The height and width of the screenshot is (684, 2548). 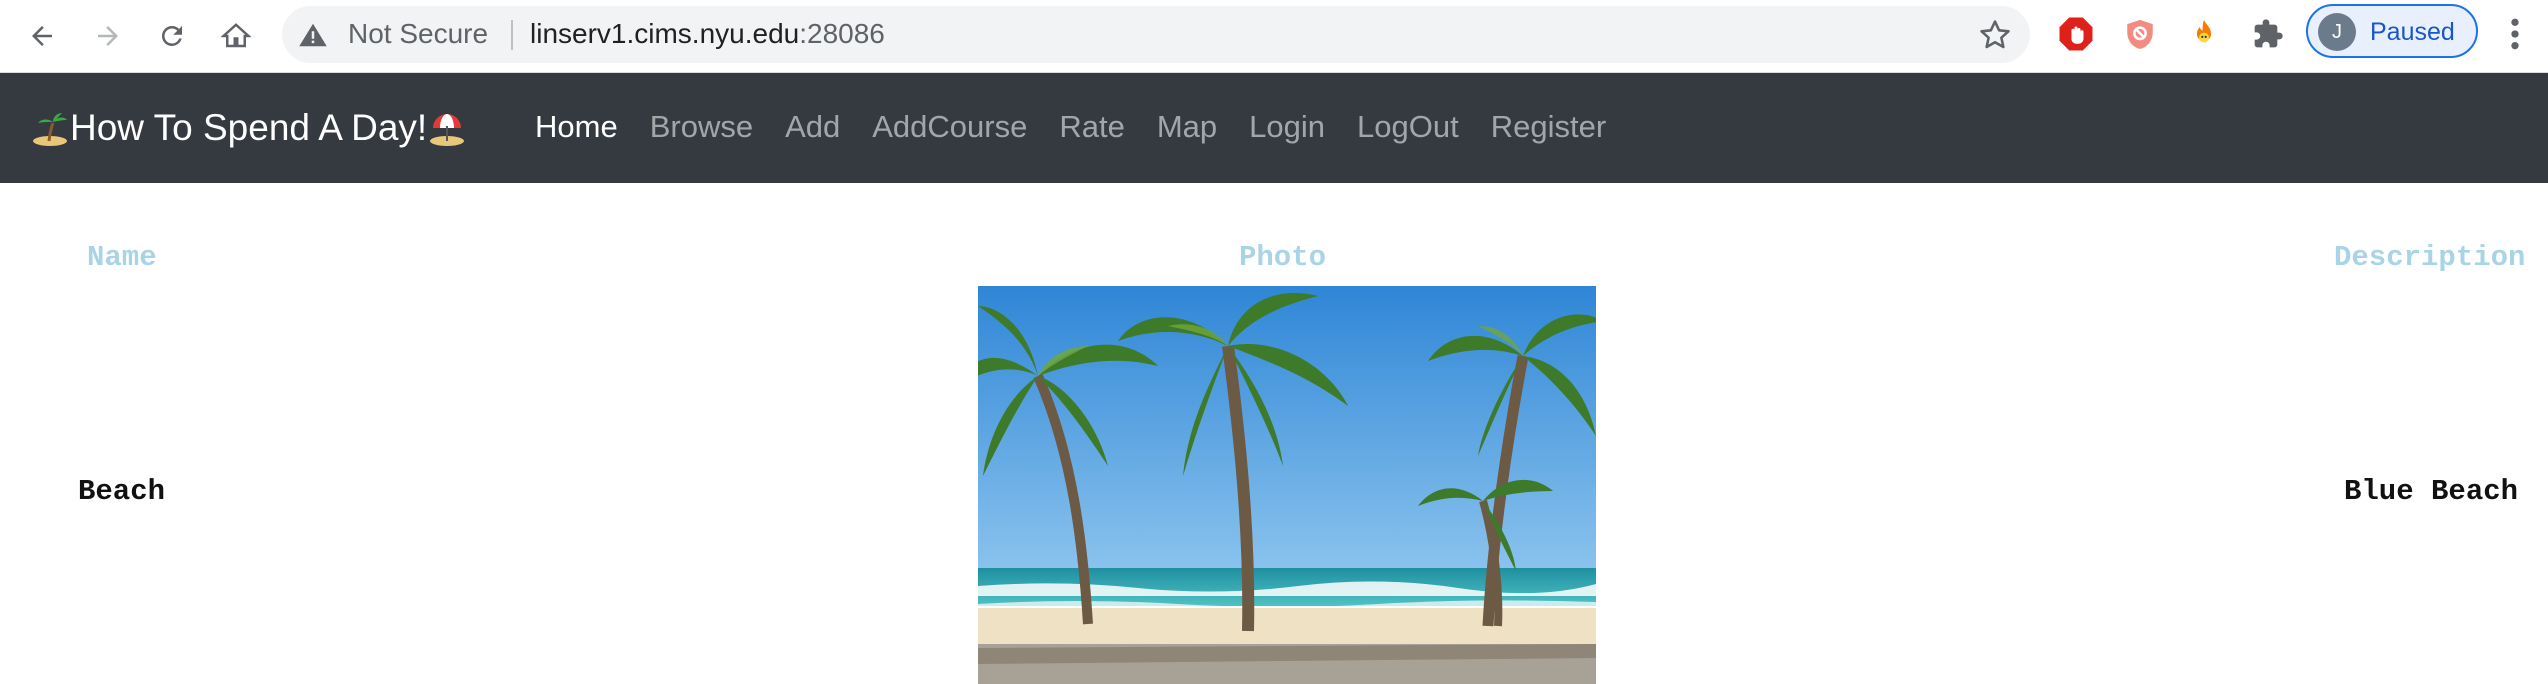 I want to click on beach-photo, so click(x=1287, y=485).